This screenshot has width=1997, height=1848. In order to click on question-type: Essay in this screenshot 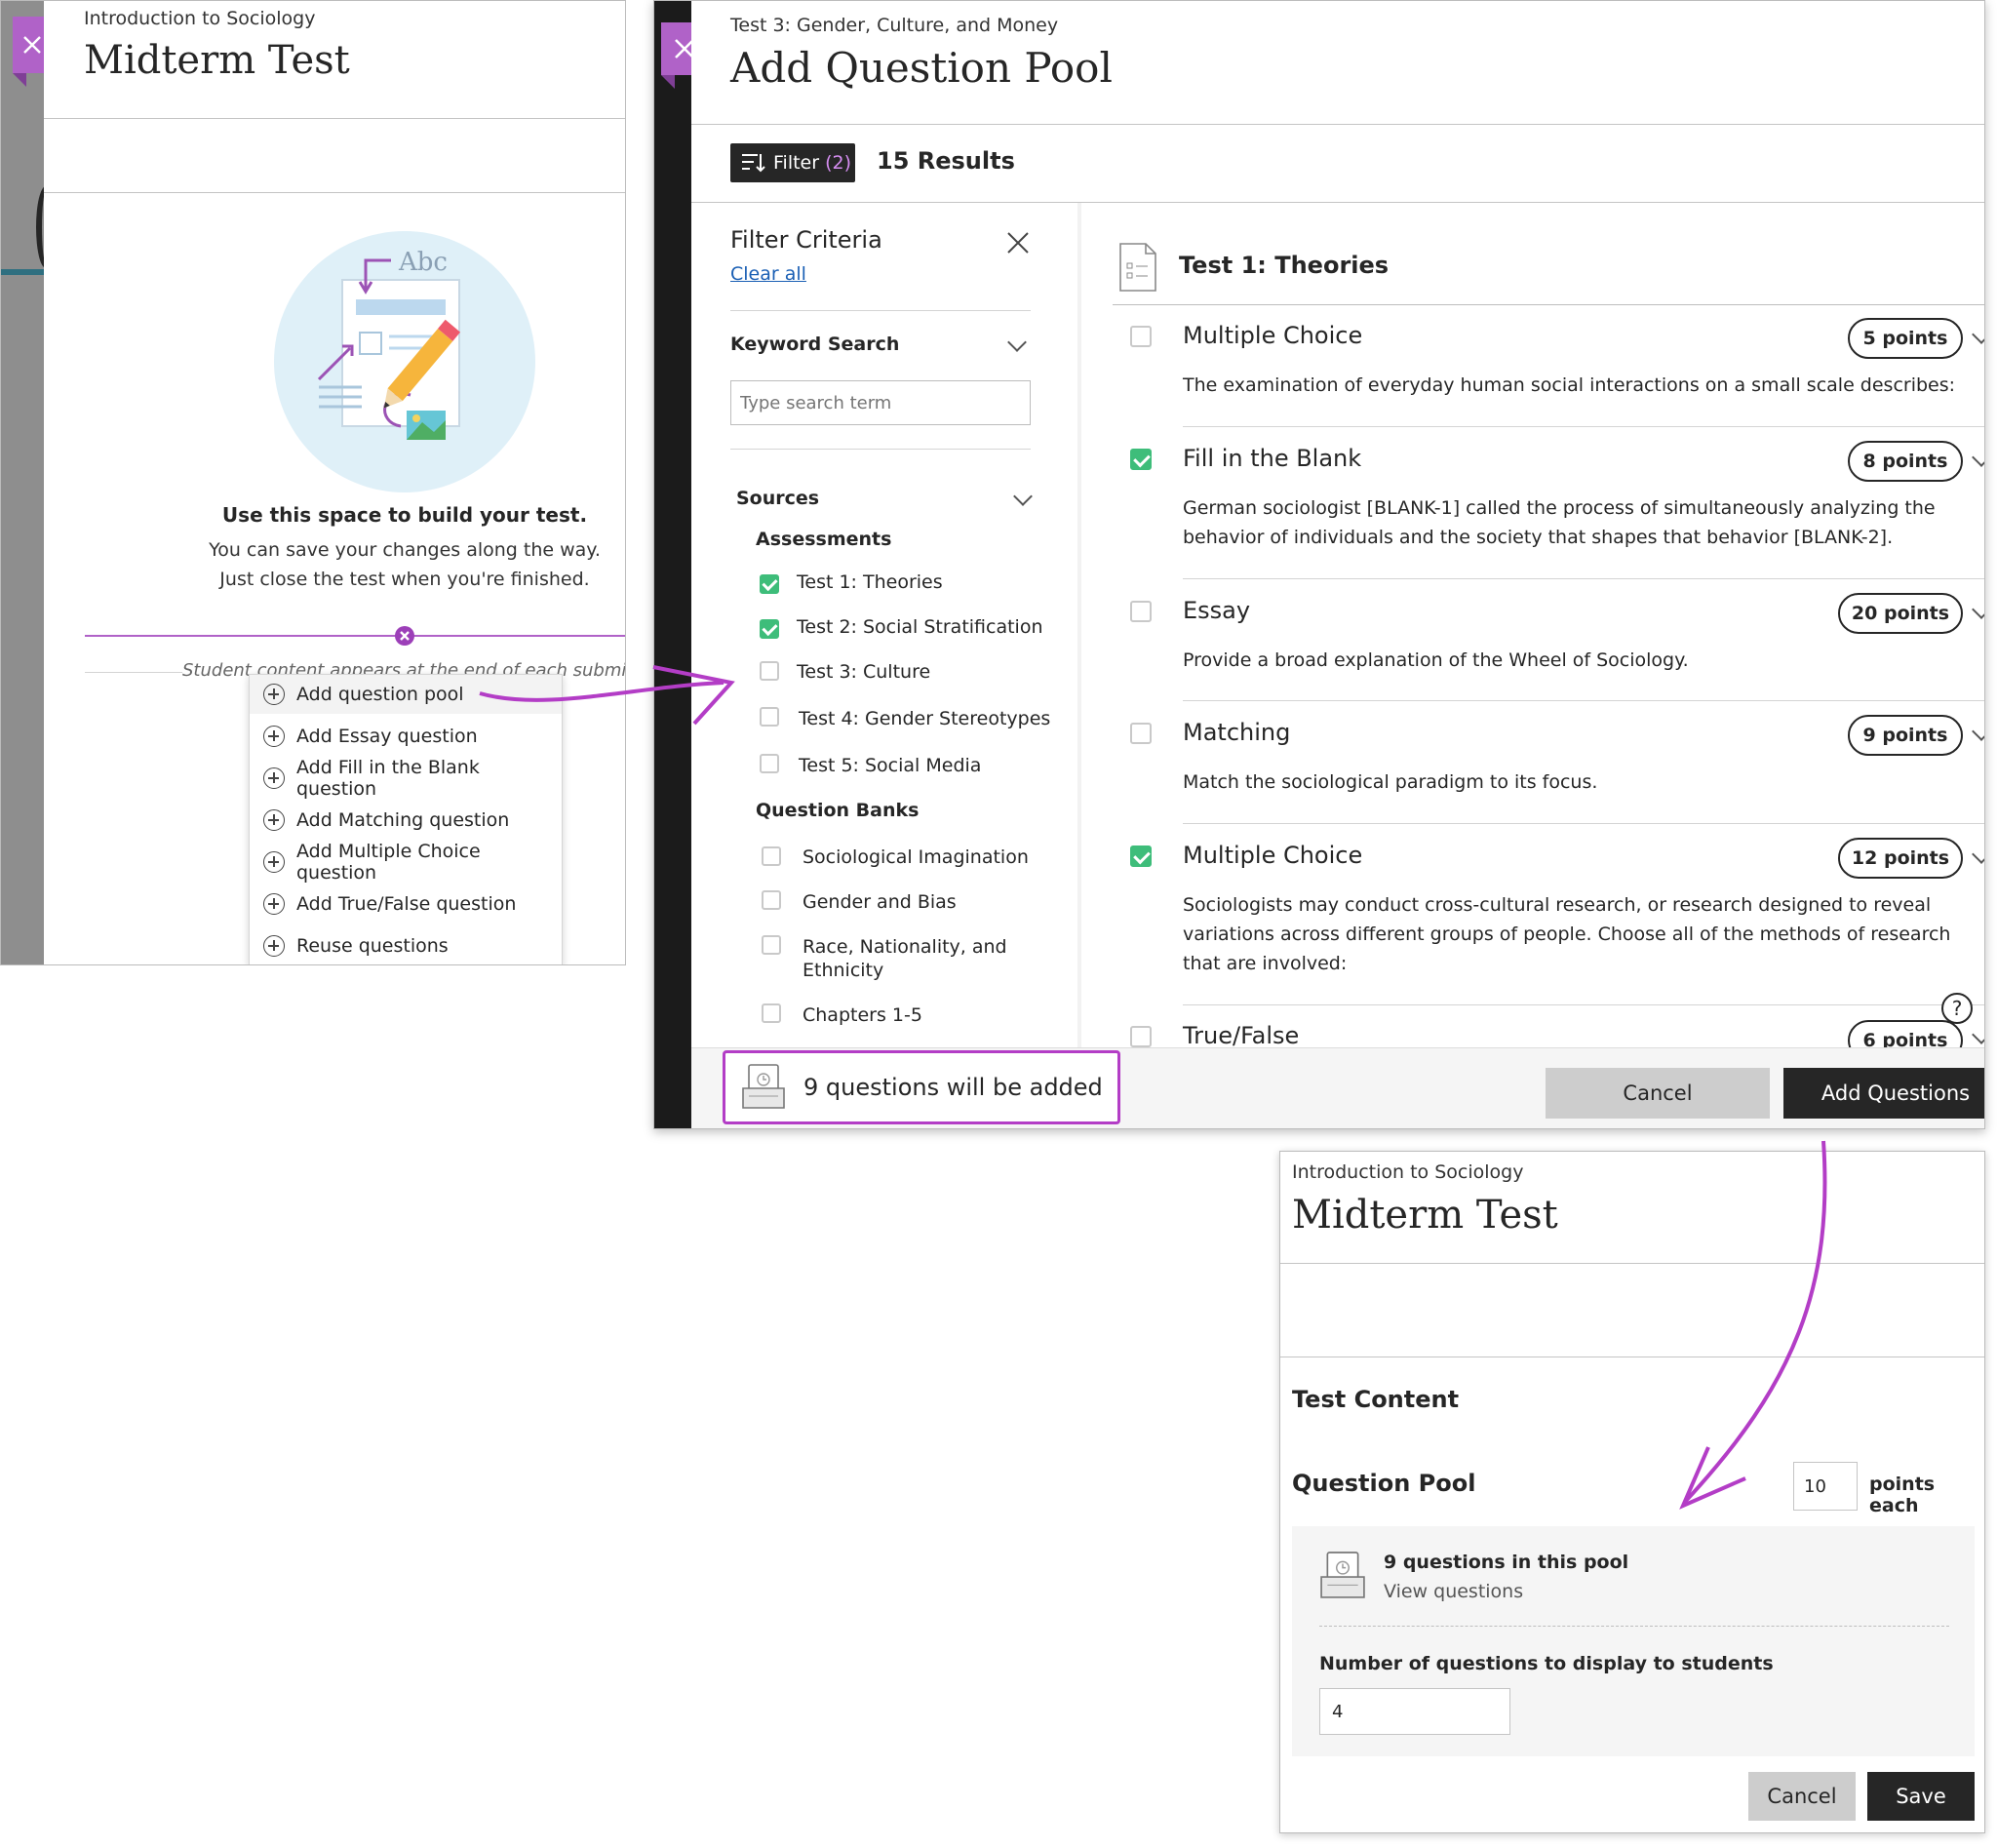, I will do `click(1217, 610)`.